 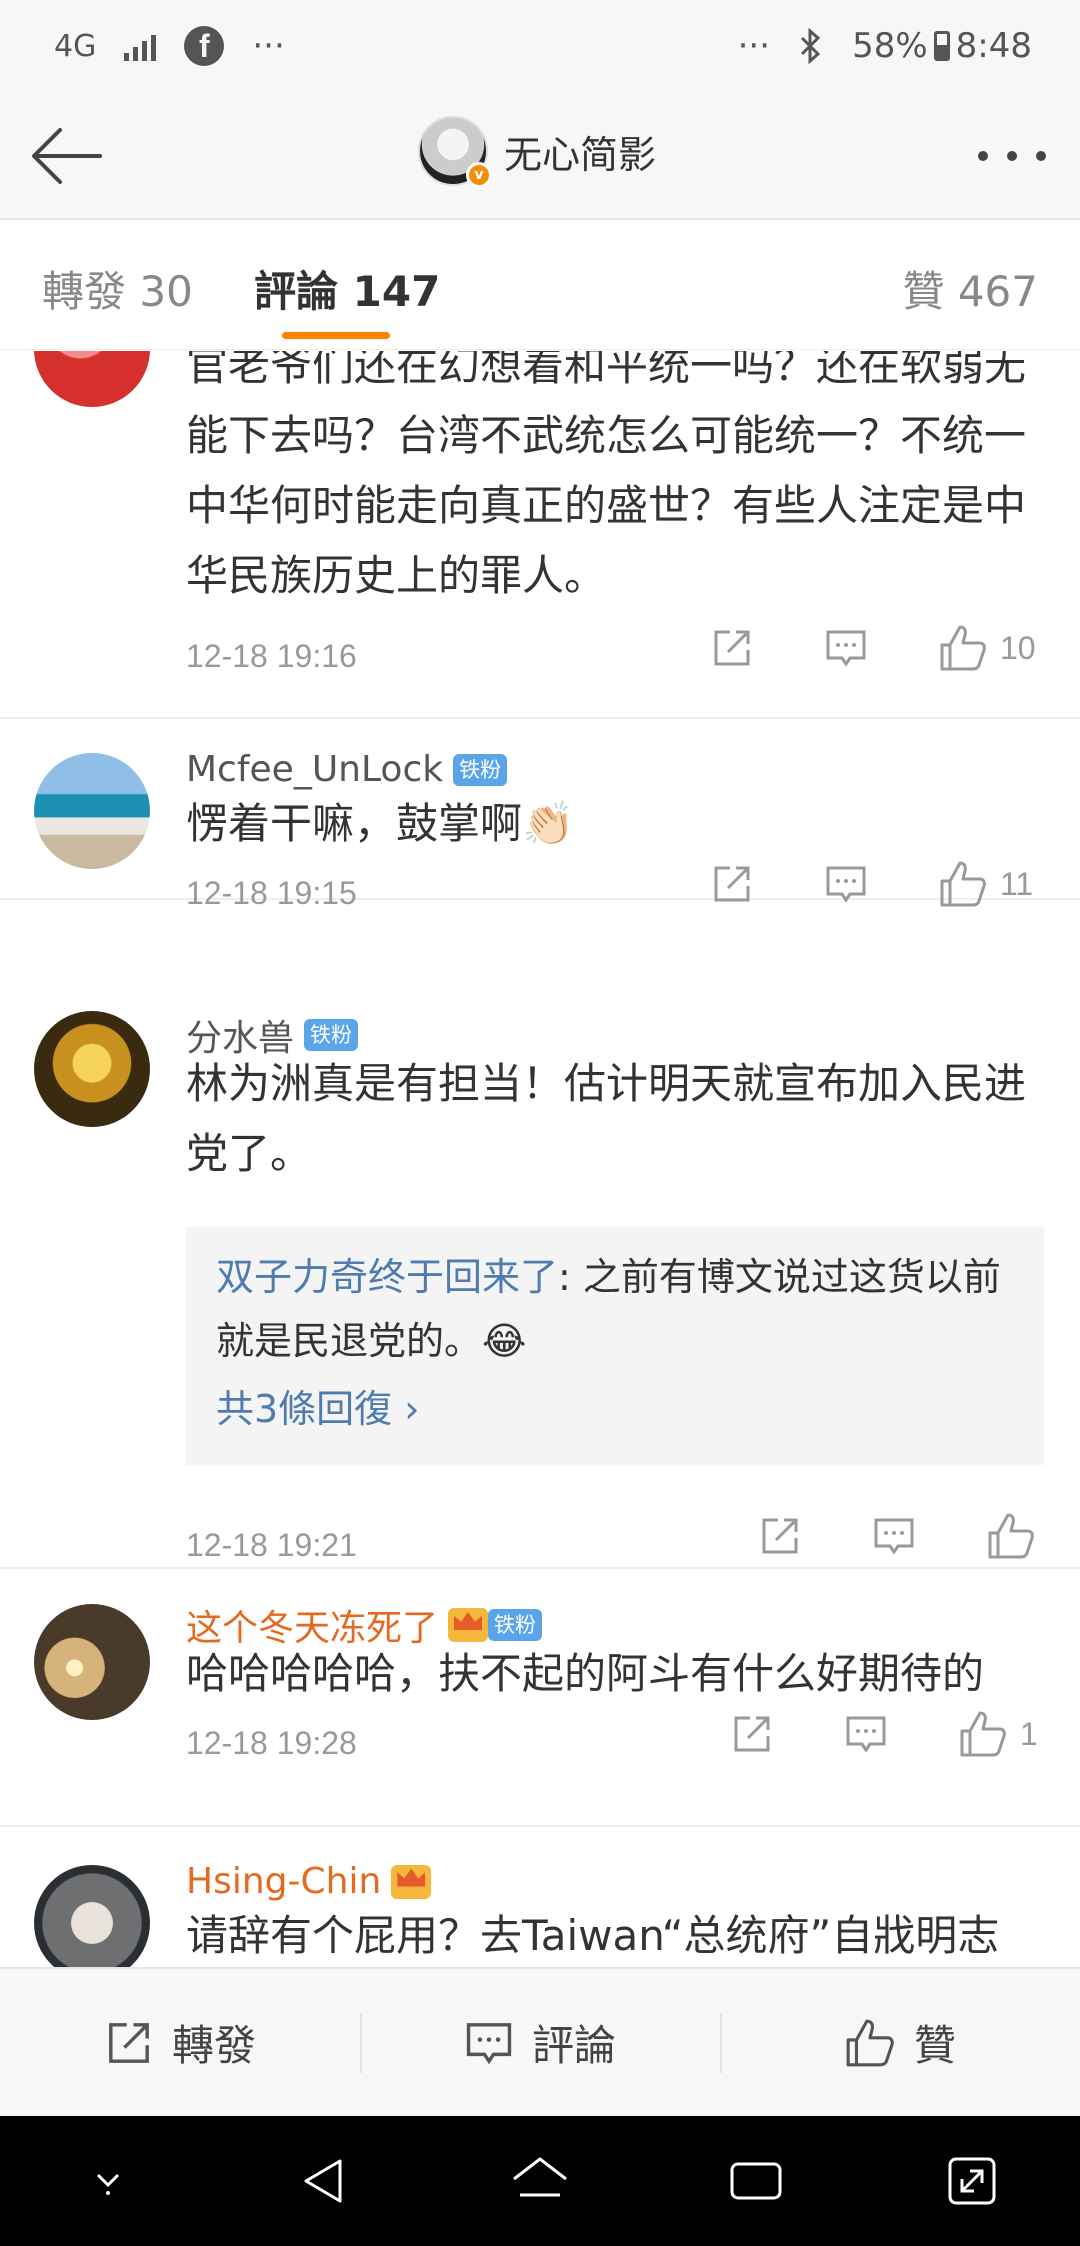 What do you see at coordinates (455, 152) in the screenshot?
I see `avatar: v` at bounding box center [455, 152].